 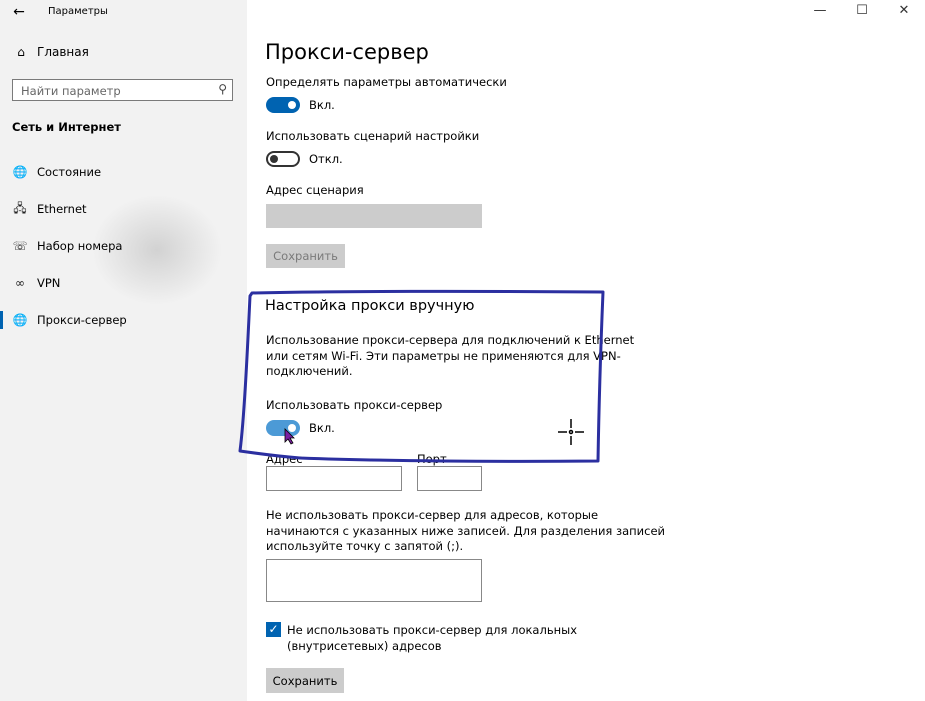 I want to click on sidebar-item-dialup: ☏ Набор номера, so click(x=67, y=246).